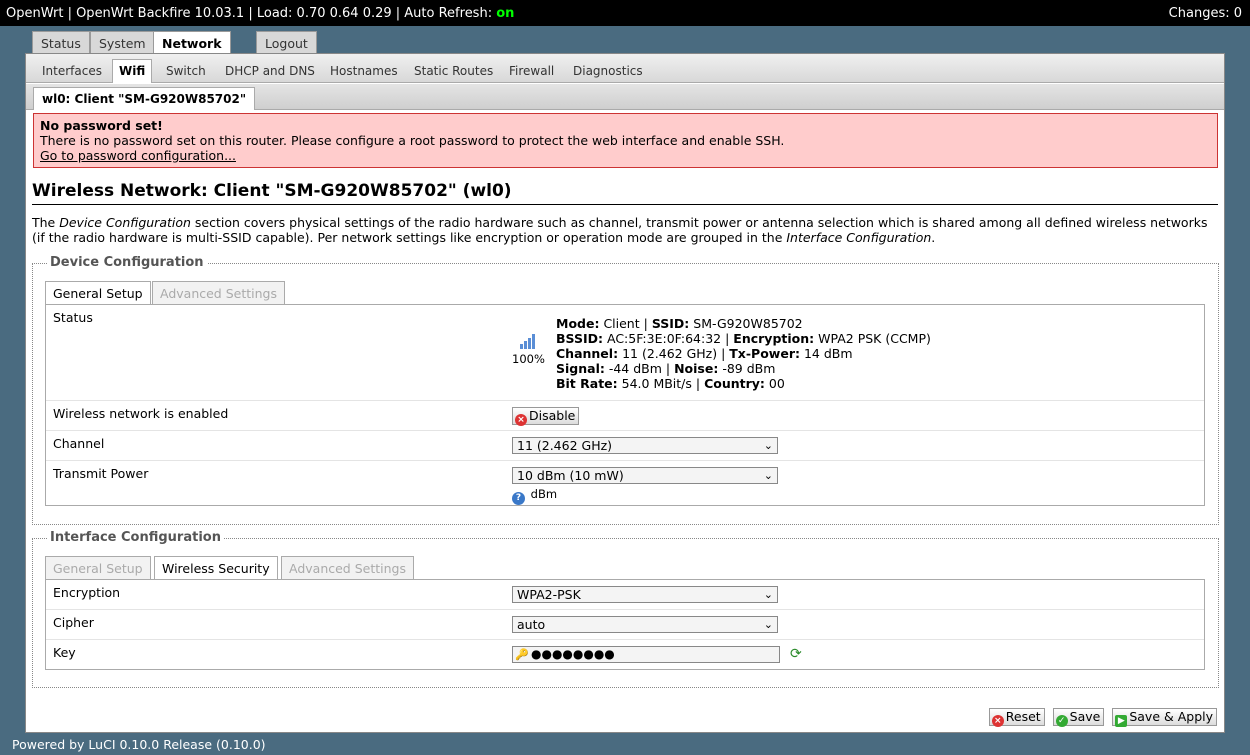 The width and height of the screenshot is (1250, 755). What do you see at coordinates (645, 475) in the screenshot?
I see `txpower-select: 10 dBm (10 mW) ⌄` at bounding box center [645, 475].